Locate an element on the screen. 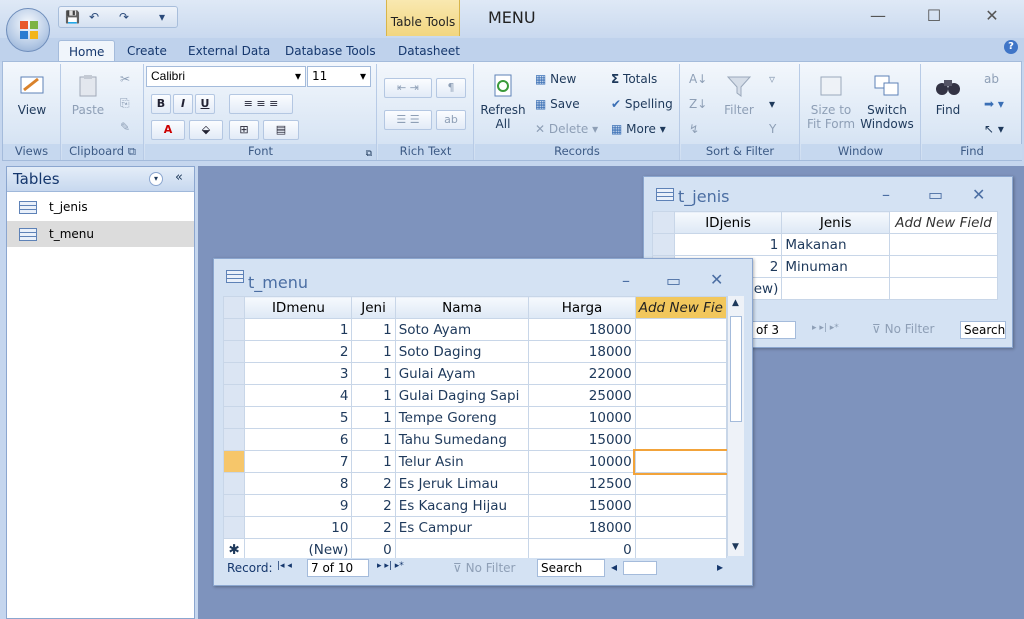 This screenshot has width=1024, height=619. switch-windows-button: Switch Windows is located at coordinates (887, 102).